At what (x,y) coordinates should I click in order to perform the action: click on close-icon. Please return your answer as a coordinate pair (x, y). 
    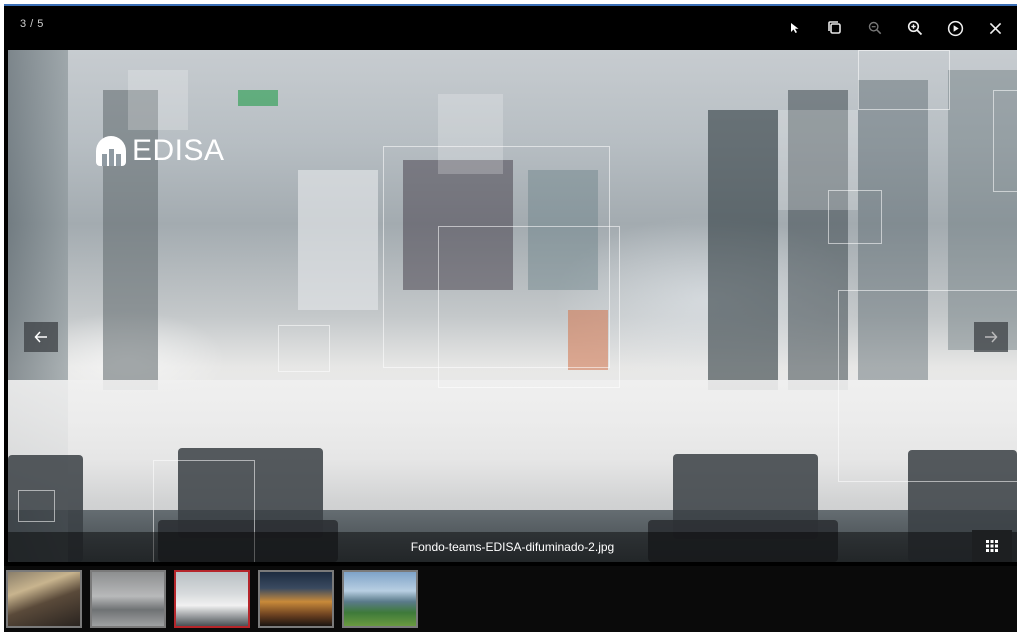
    Looking at the image, I should click on (995, 28).